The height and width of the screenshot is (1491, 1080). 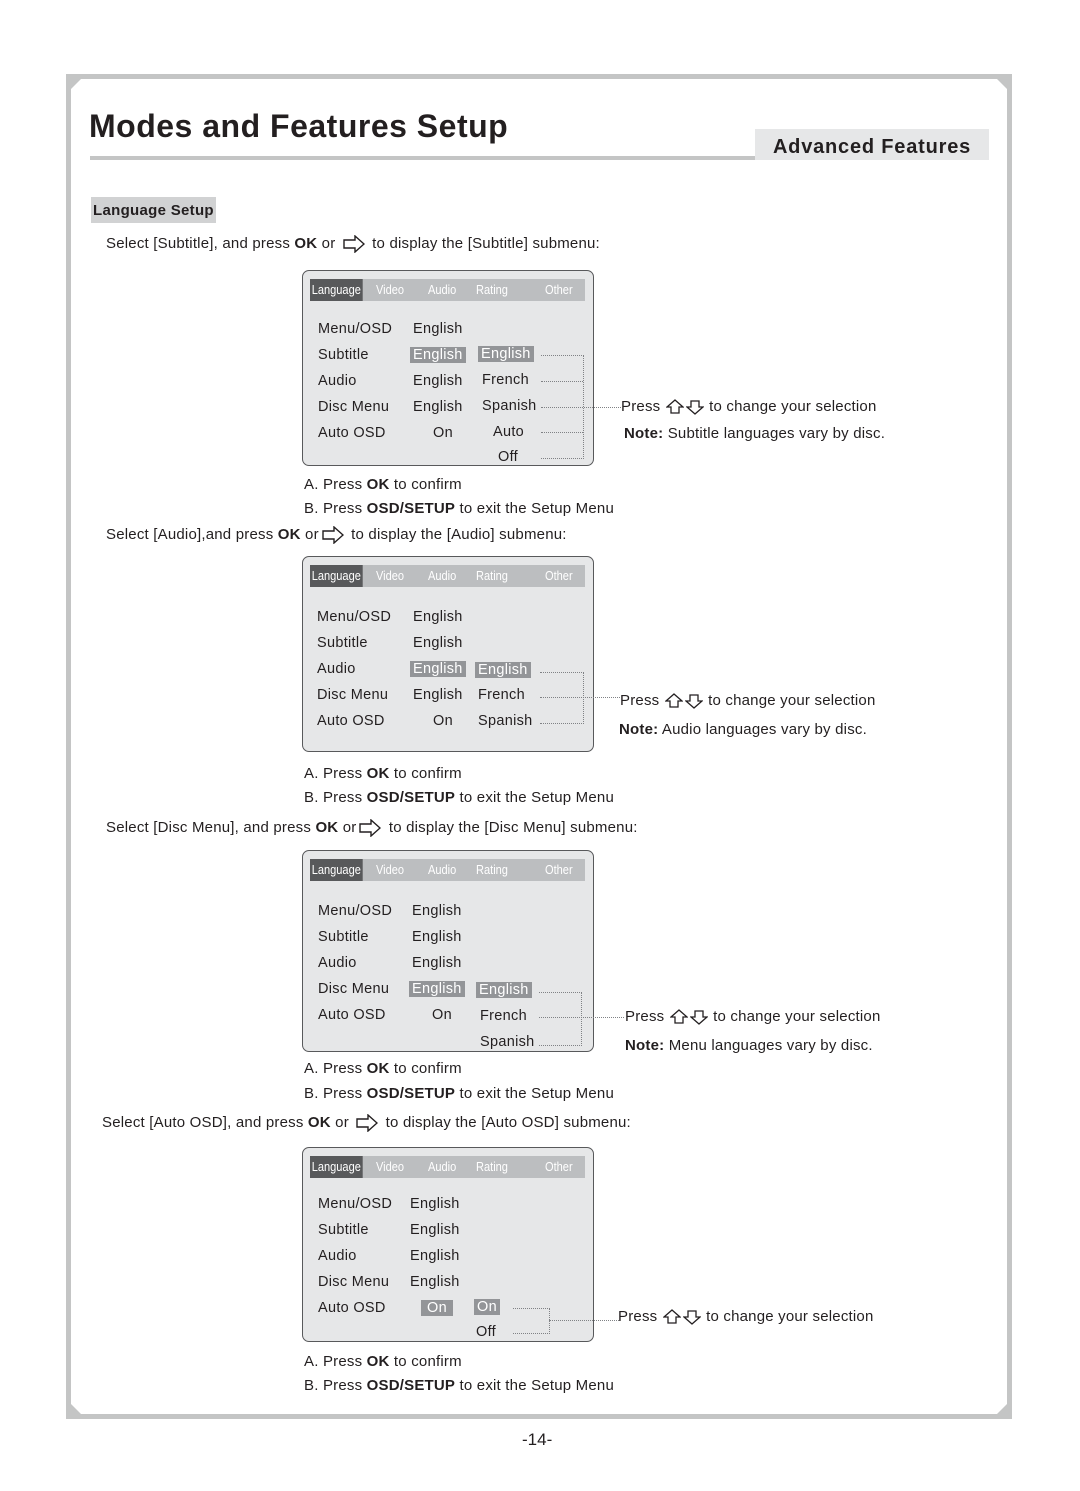 I want to click on menu-value-selected: On, so click(x=437, y=1308).